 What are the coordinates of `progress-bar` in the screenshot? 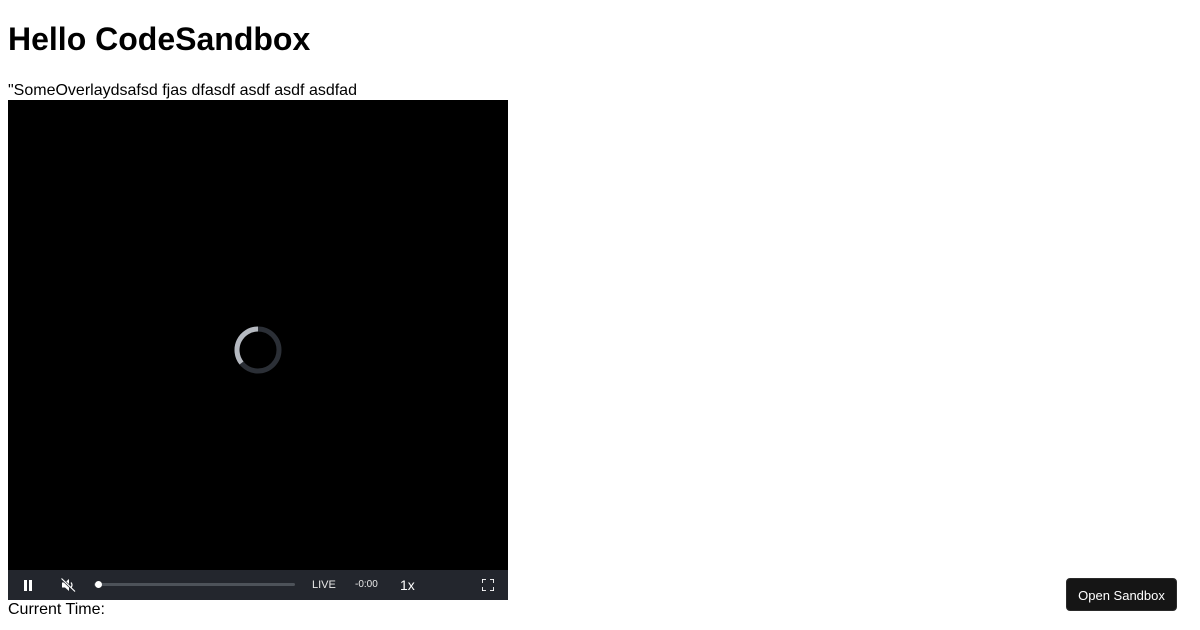 It's located at (194, 584).